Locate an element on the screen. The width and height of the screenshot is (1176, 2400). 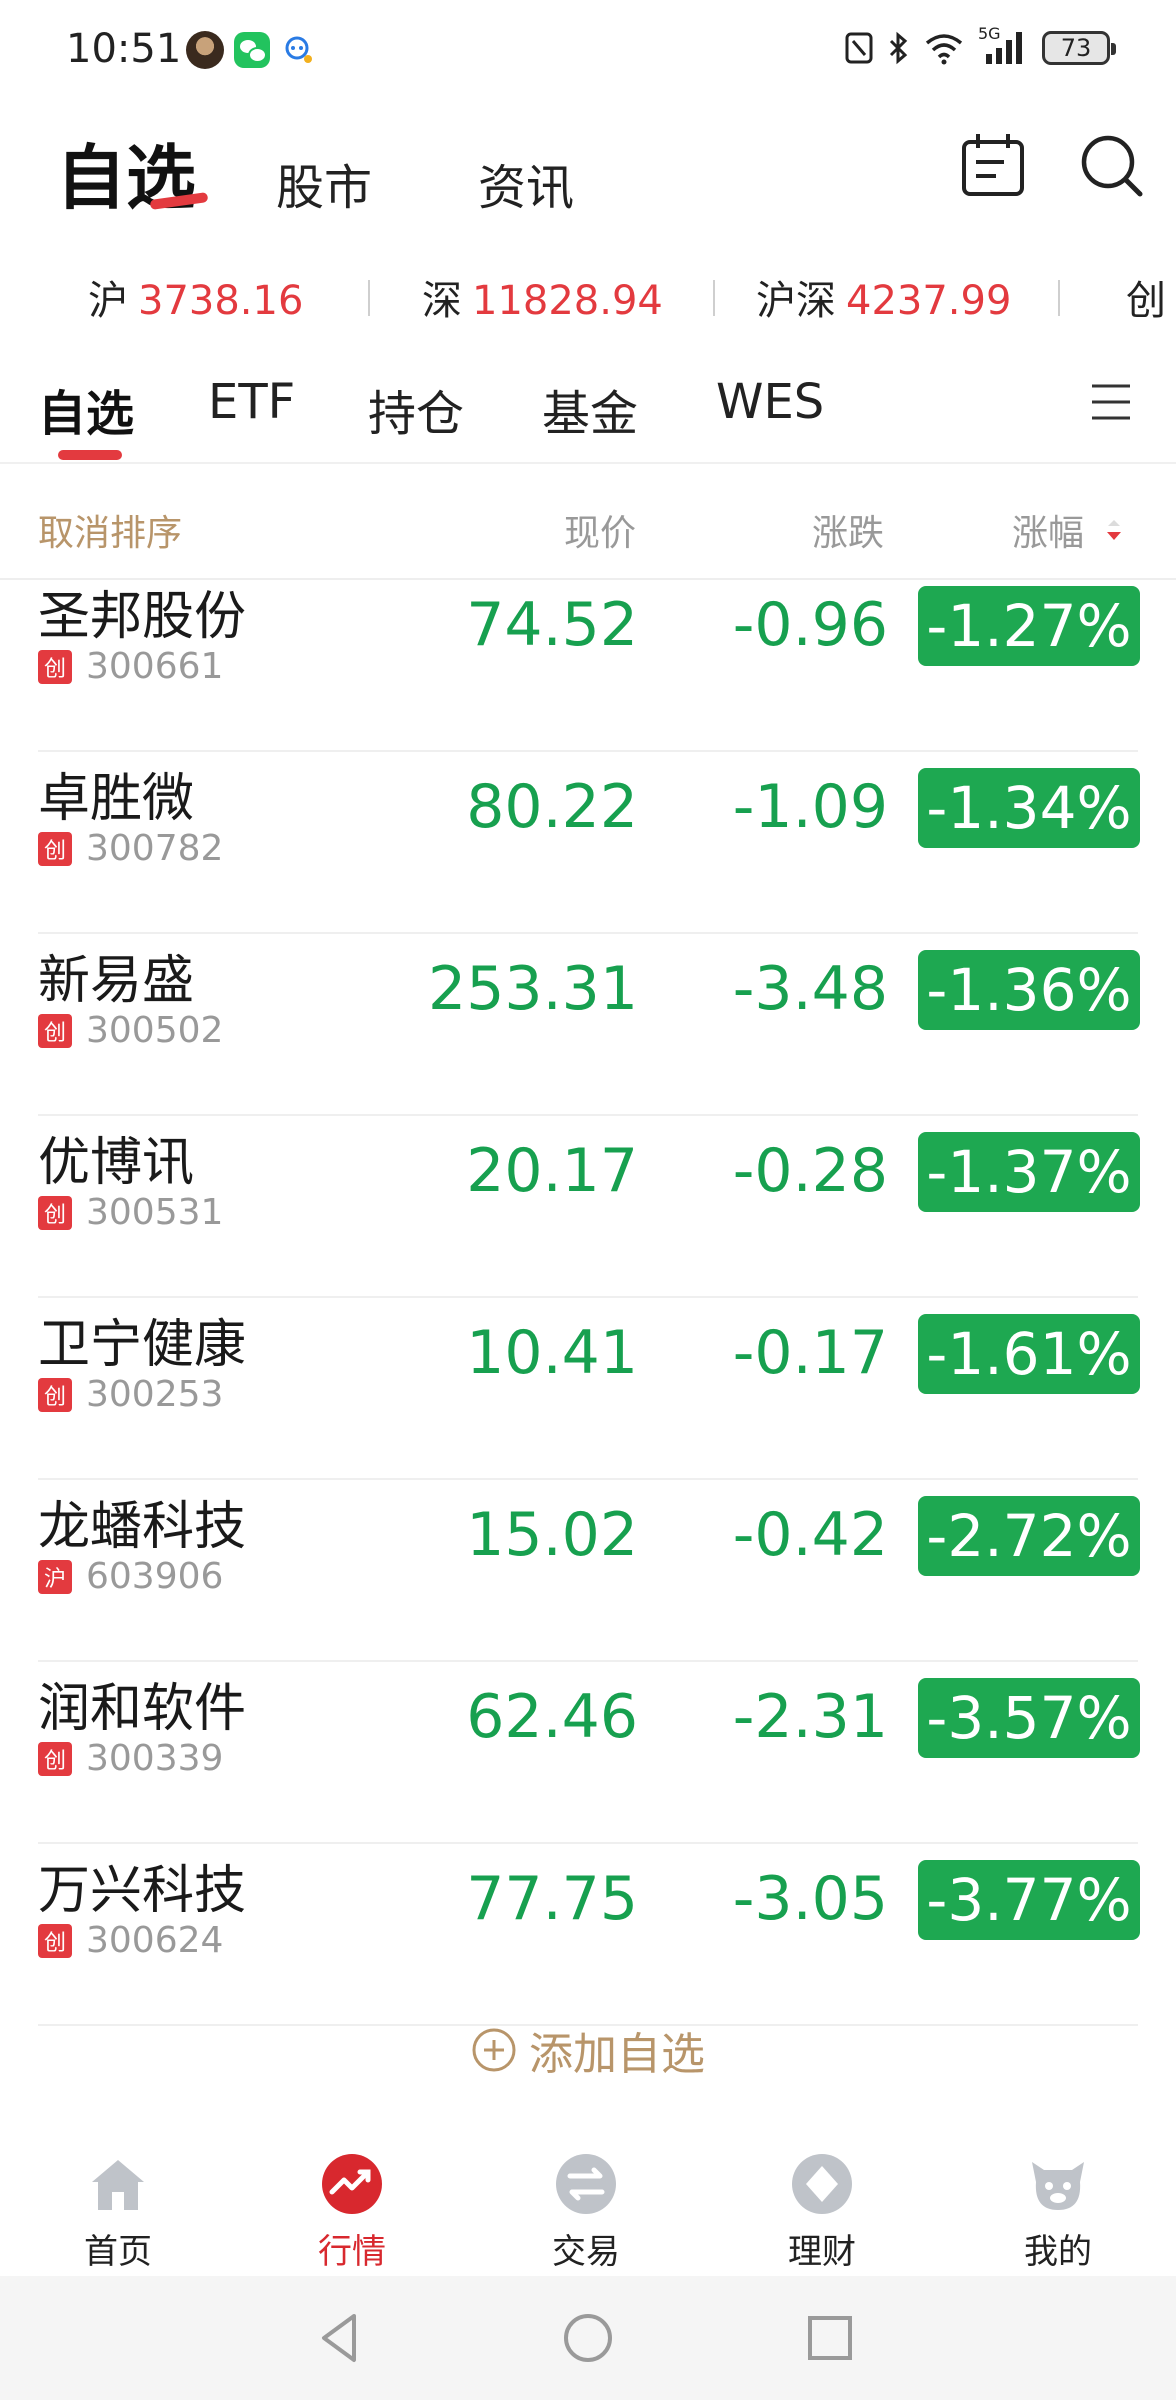
index-item: 深 11828.94 is located at coordinates (542, 297).